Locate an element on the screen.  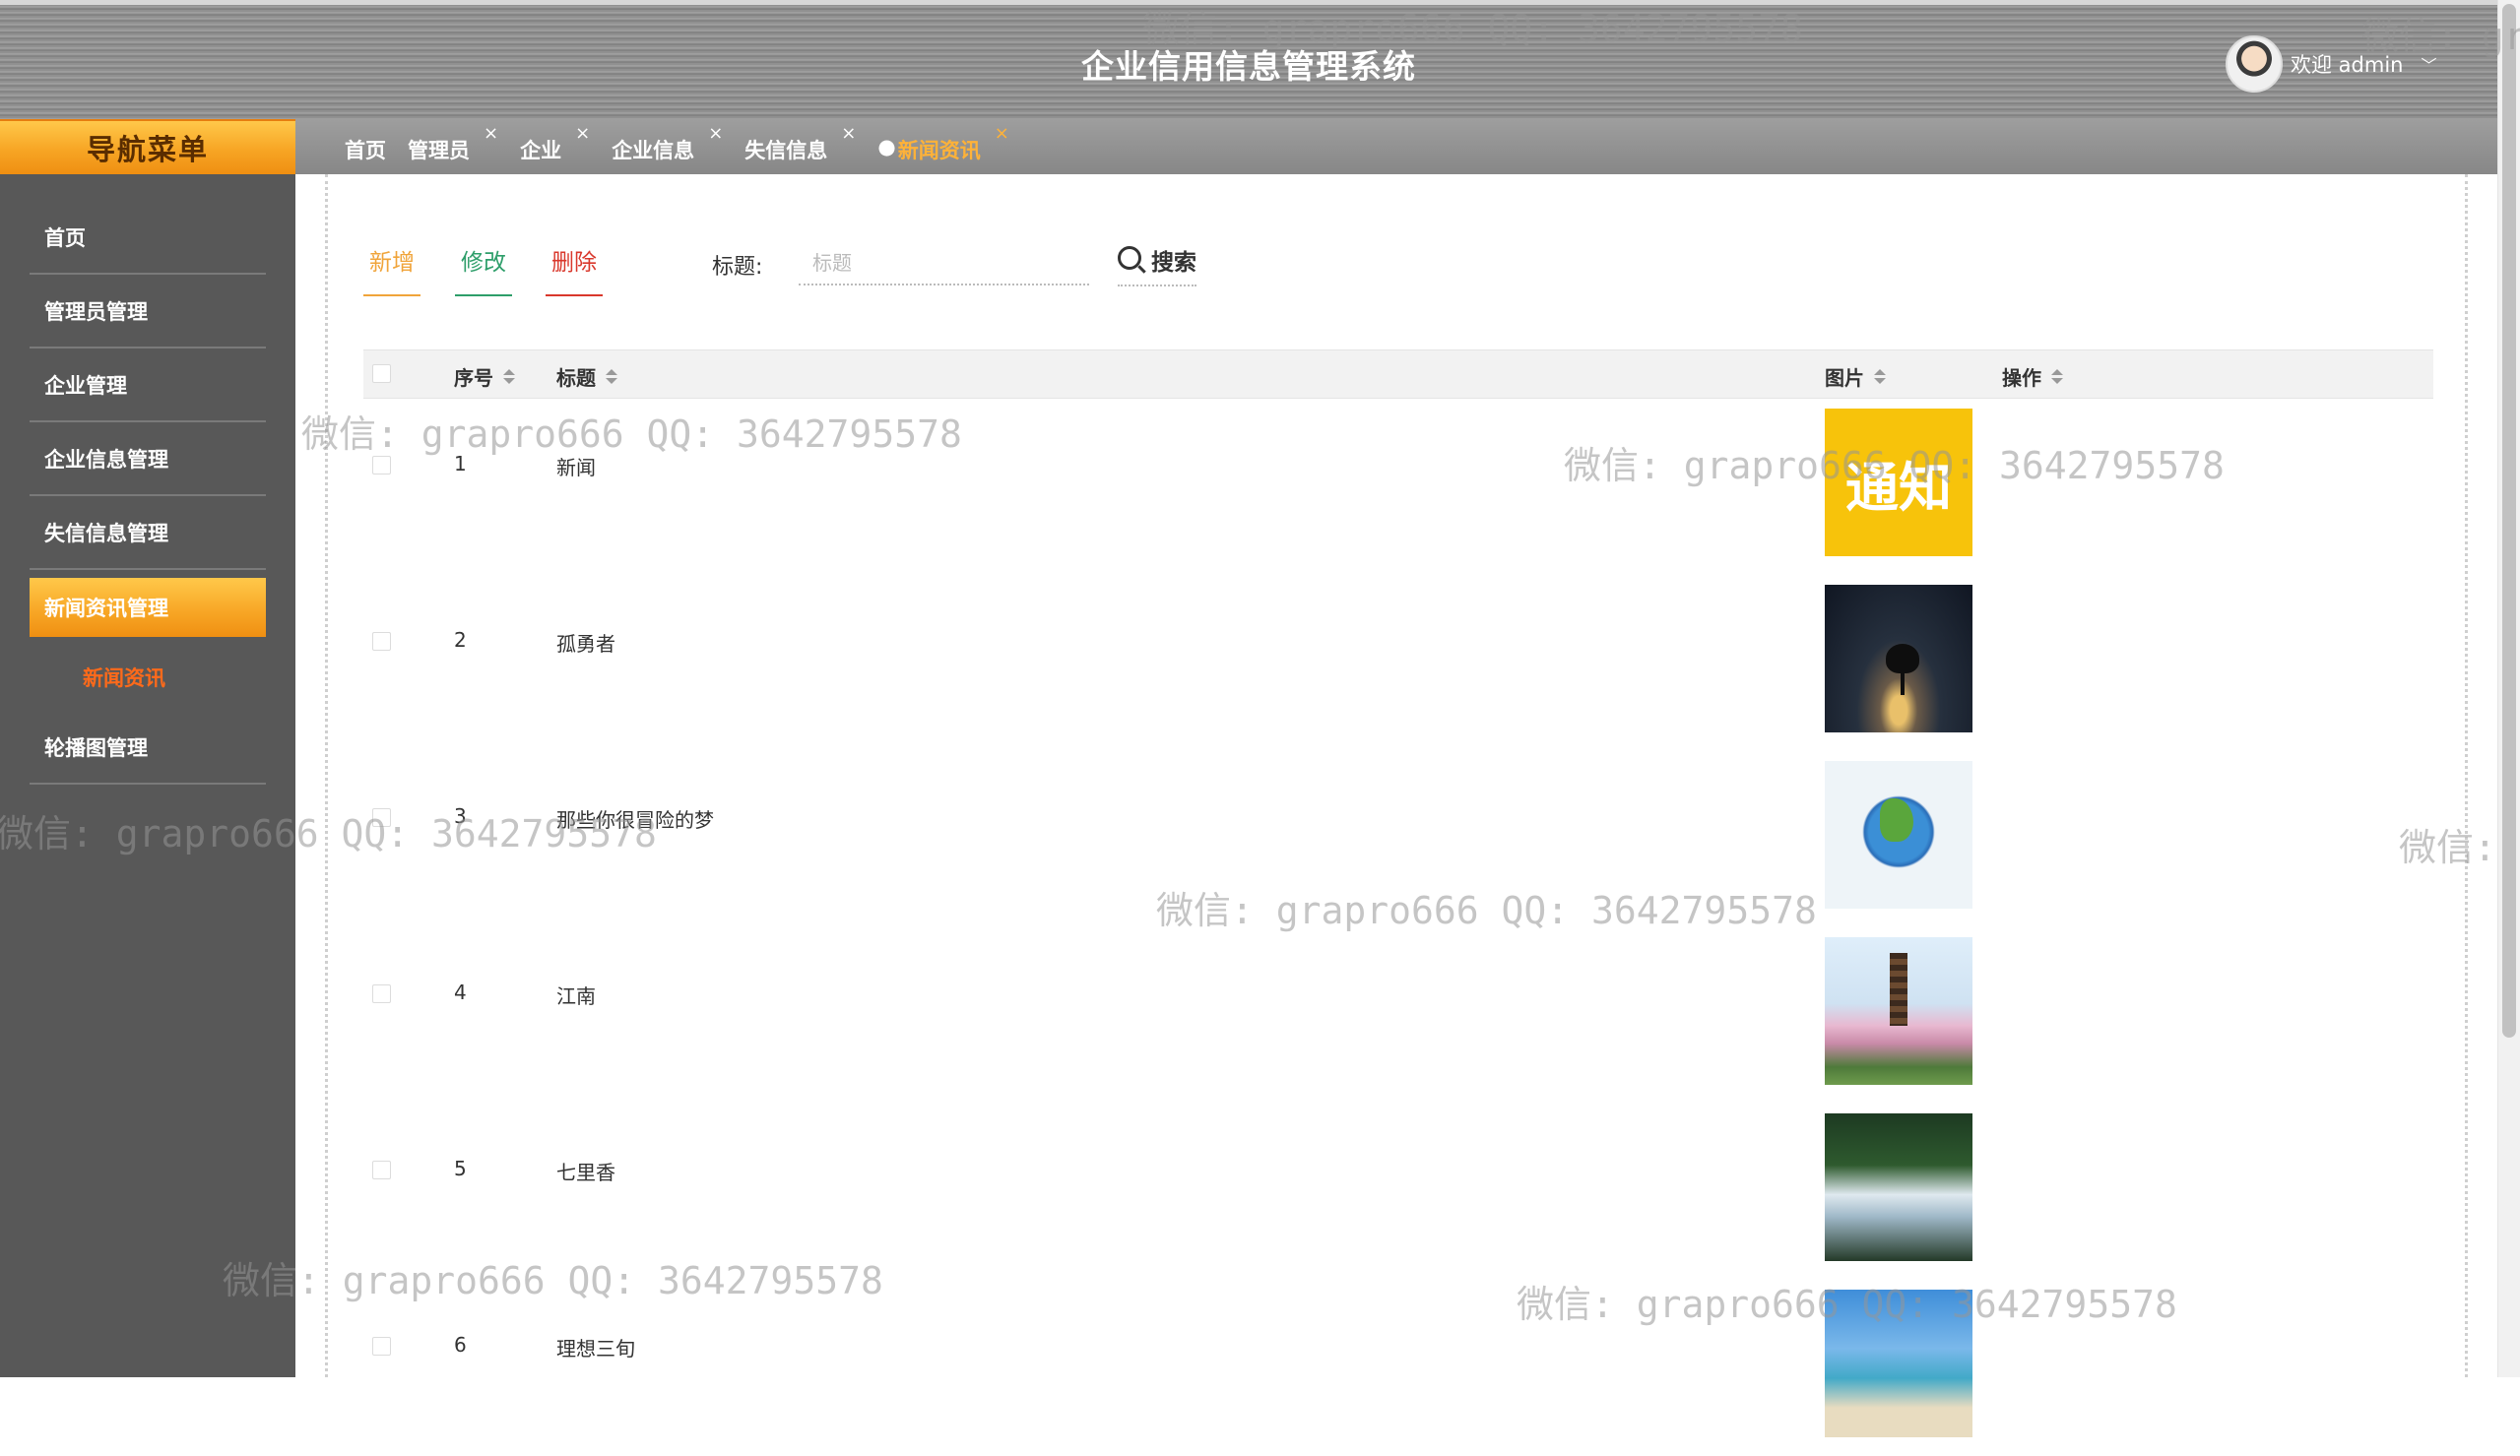
table-row: 6 理想三旬 is located at coordinates (1398, 1368).